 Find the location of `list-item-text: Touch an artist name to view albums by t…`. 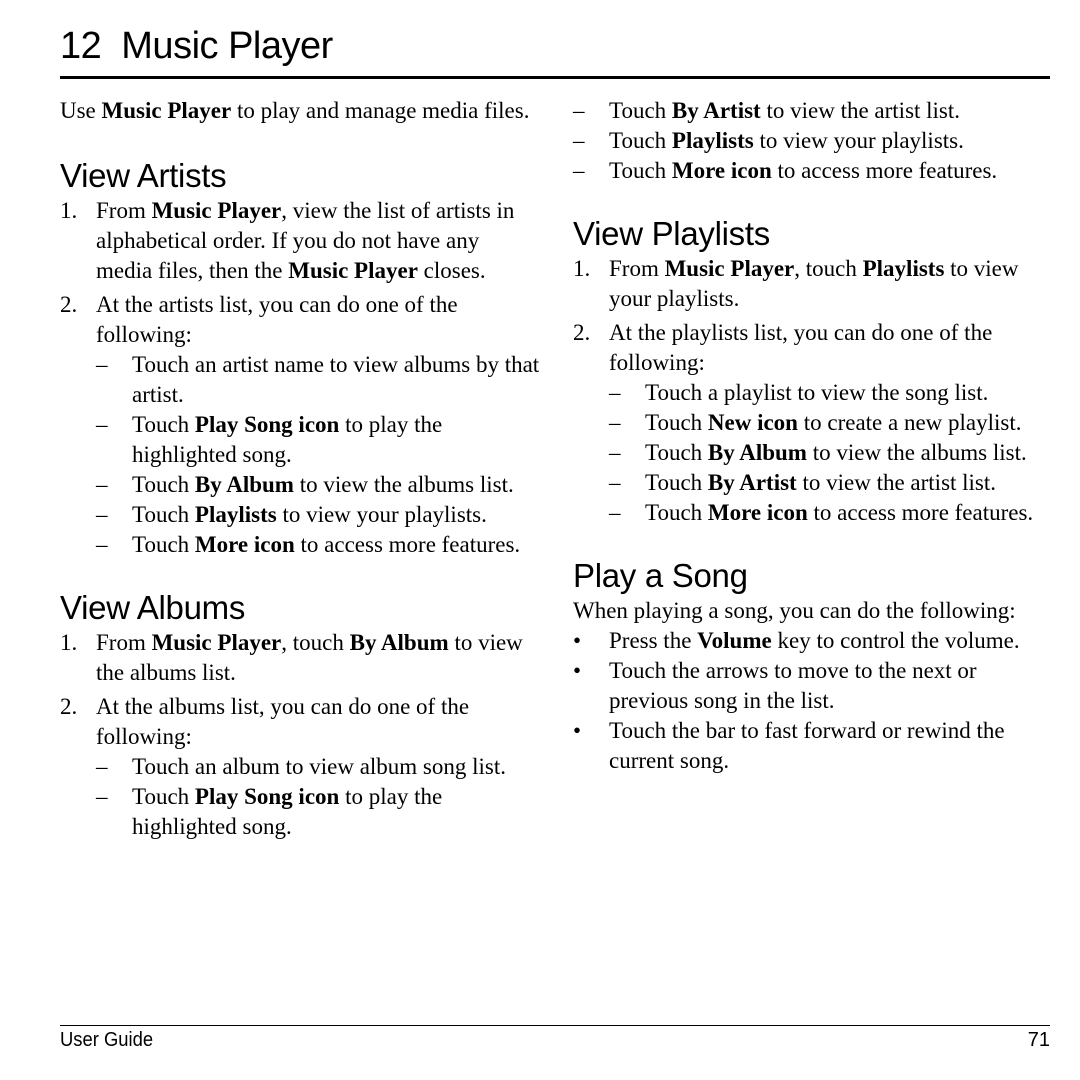

list-item-text: Touch an artist name to view albums by t… is located at coordinates (335, 379).